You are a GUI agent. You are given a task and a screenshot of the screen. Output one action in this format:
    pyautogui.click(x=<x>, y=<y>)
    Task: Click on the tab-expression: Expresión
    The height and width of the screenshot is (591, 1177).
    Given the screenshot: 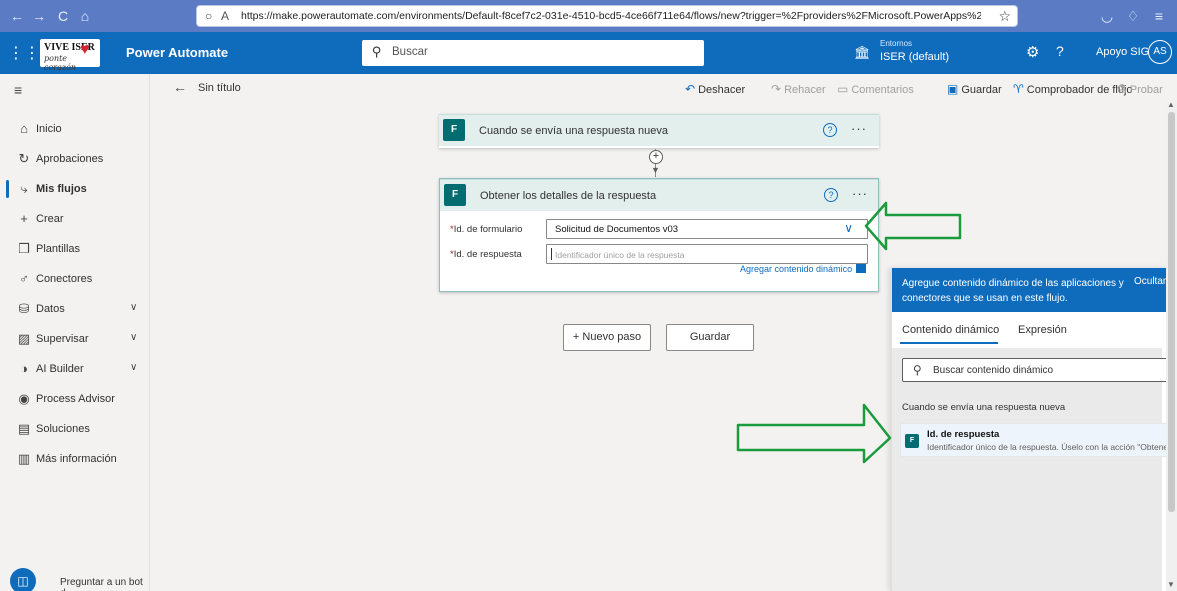 What is the action you would take?
    pyautogui.click(x=1042, y=330)
    